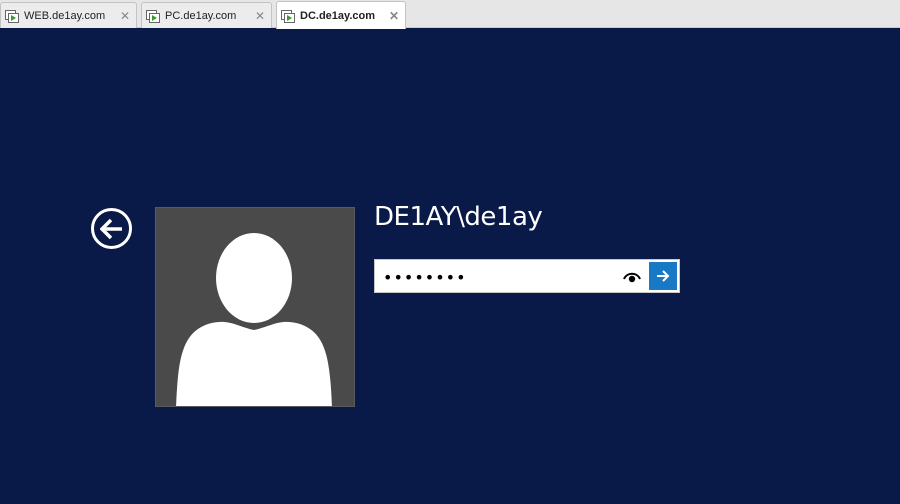 This screenshot has width=900, height=504. I want to click on tab-web: WEB.de1ay.com ✕, so click(68, 15).